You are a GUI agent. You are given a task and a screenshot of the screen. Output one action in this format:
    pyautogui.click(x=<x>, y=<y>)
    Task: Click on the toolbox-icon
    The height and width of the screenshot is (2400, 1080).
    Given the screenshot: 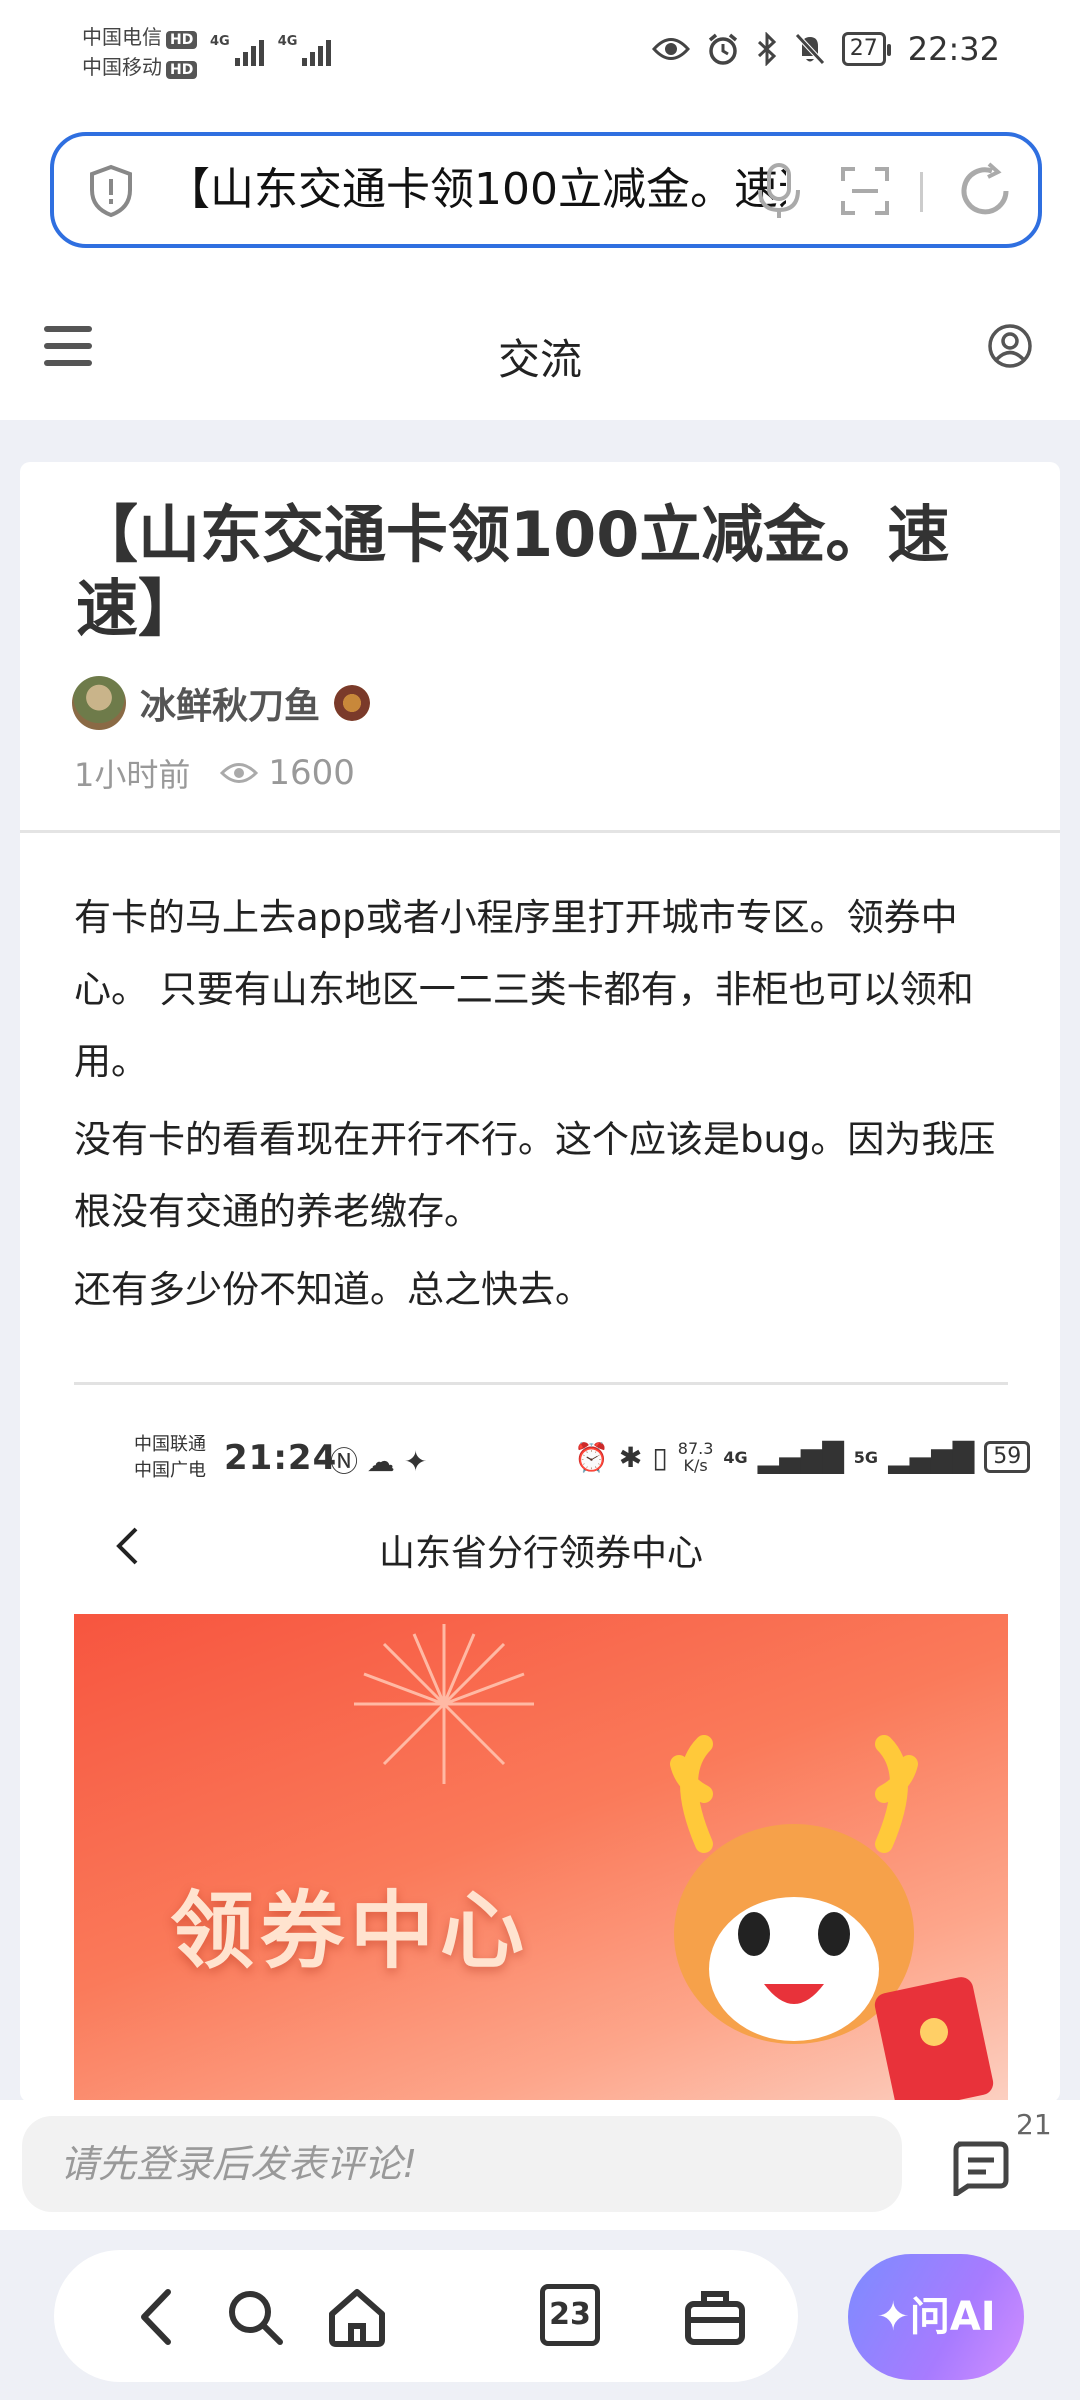 What is the action you would take?
    pyautogui.click(x=715, y=2317)
    